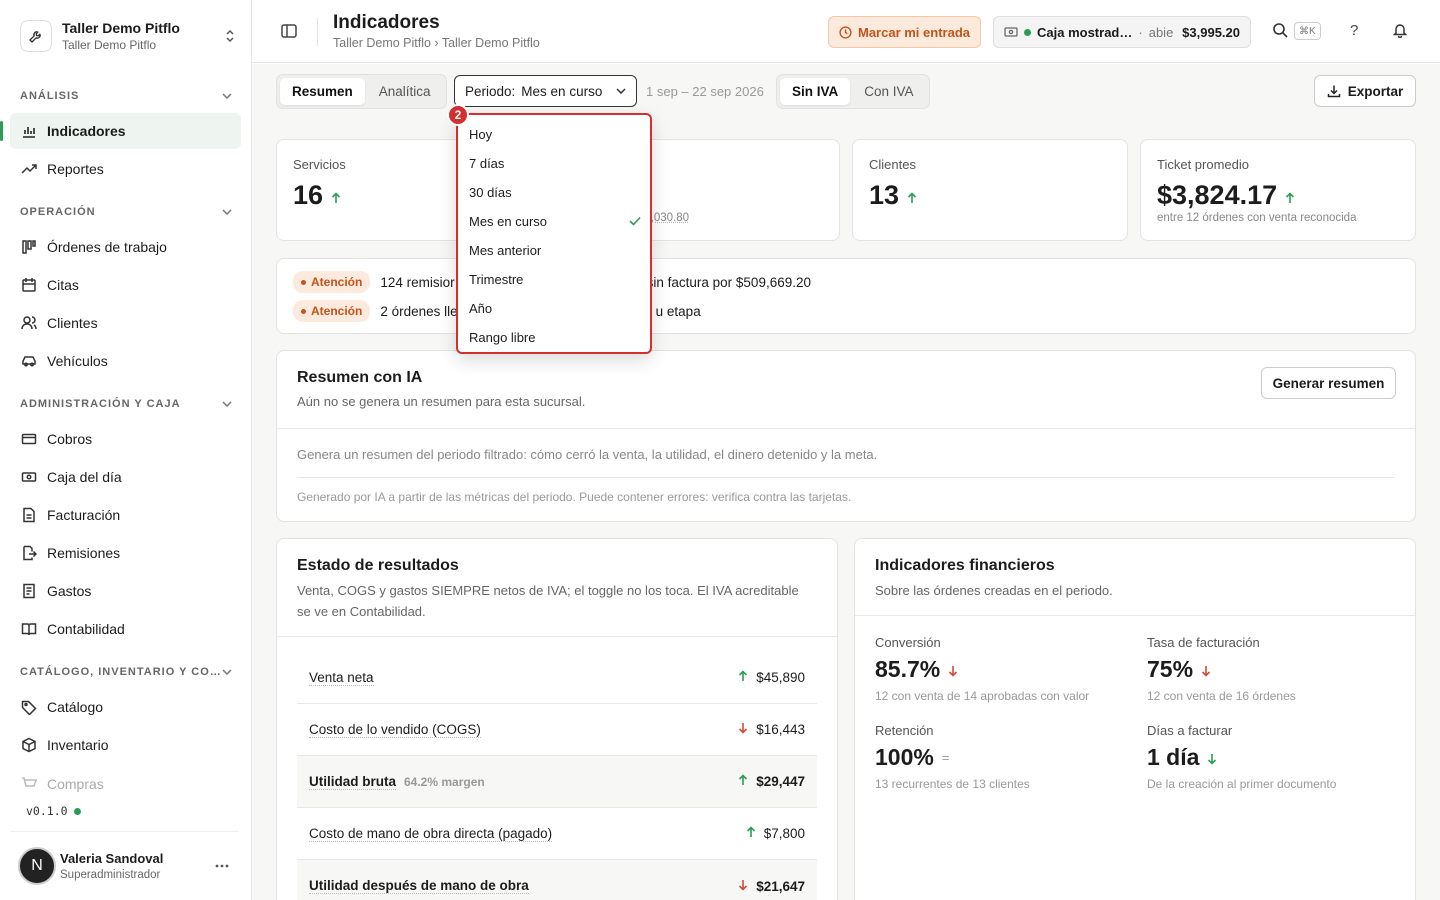 The width and height of the screenshot is (1440, 900). What do you see at coordinates (107, 247) in the screenshot?
I see `sidebar-item-label: Órdenes de trabajo` at bounding box center [107, 247].